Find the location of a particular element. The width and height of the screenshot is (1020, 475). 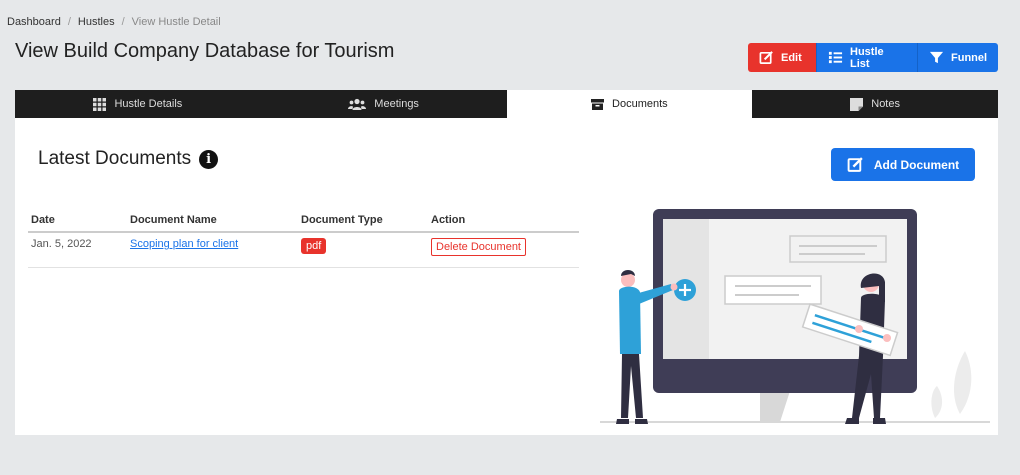

breadcrumb-hustles: Hustles is located at coordinates (96, 22).